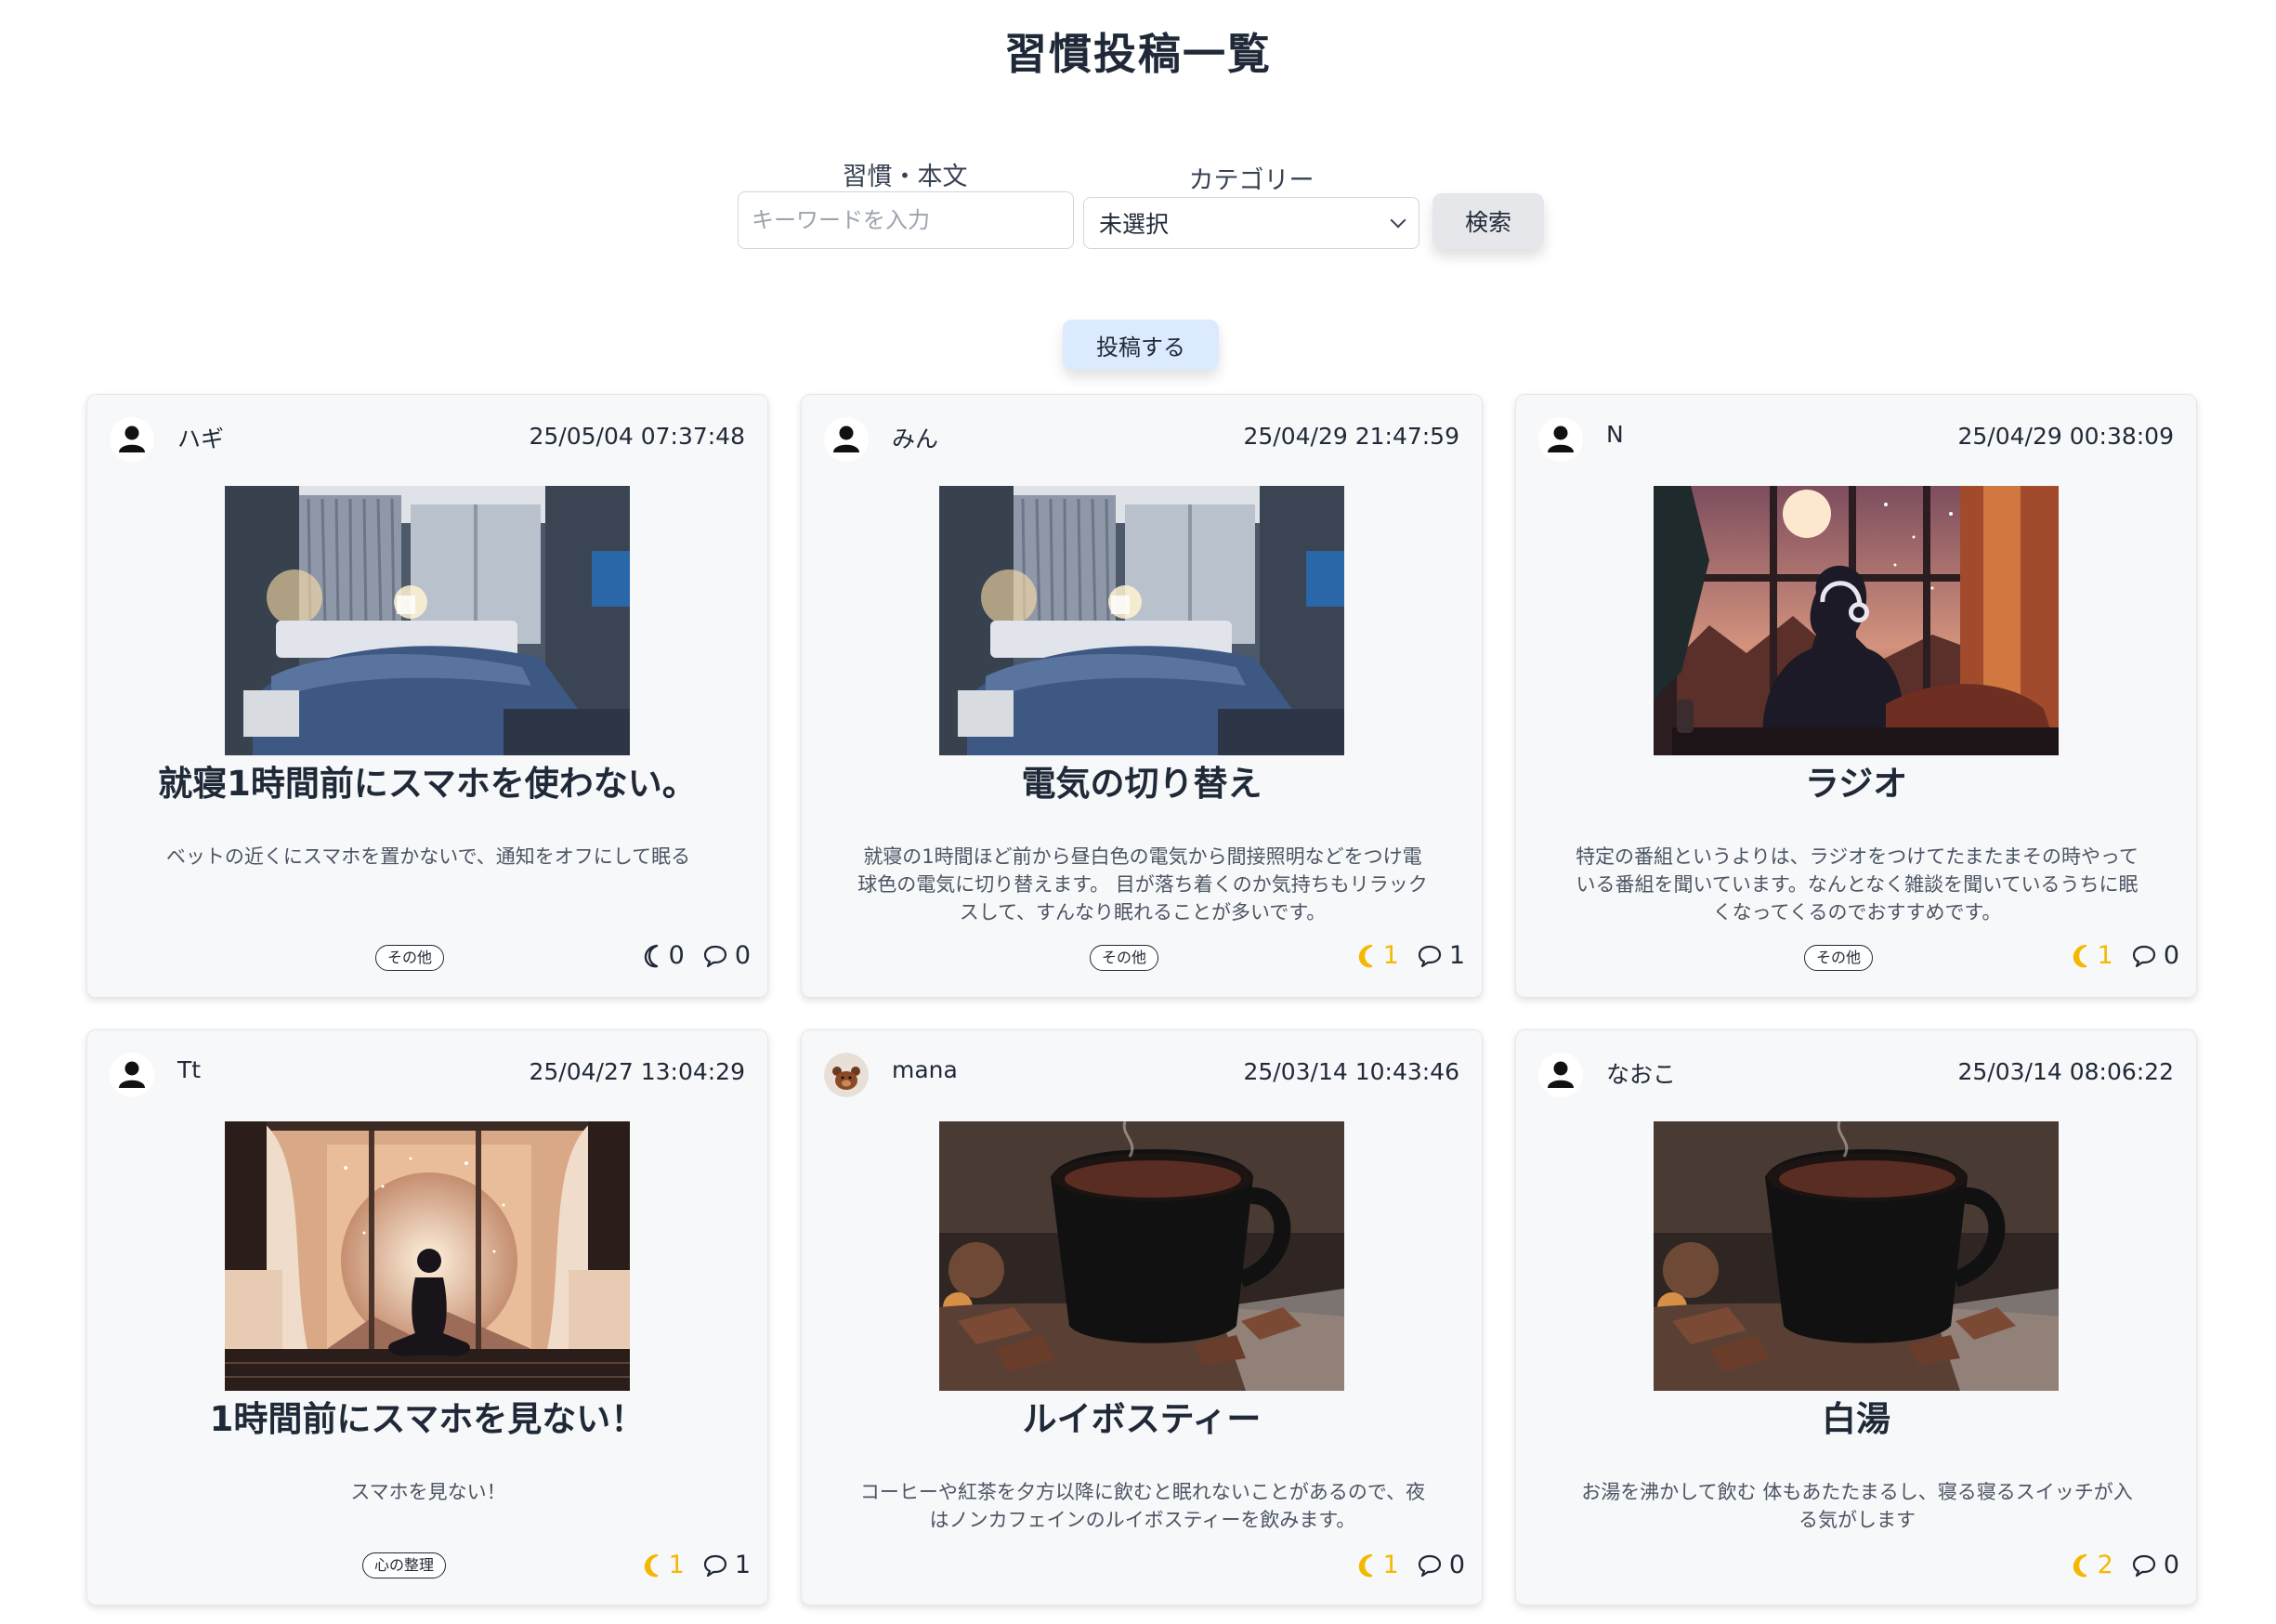  Describe the element at coordinates (1856, 780) in the screenshot. I see `post-title: ラジオ` at that location.